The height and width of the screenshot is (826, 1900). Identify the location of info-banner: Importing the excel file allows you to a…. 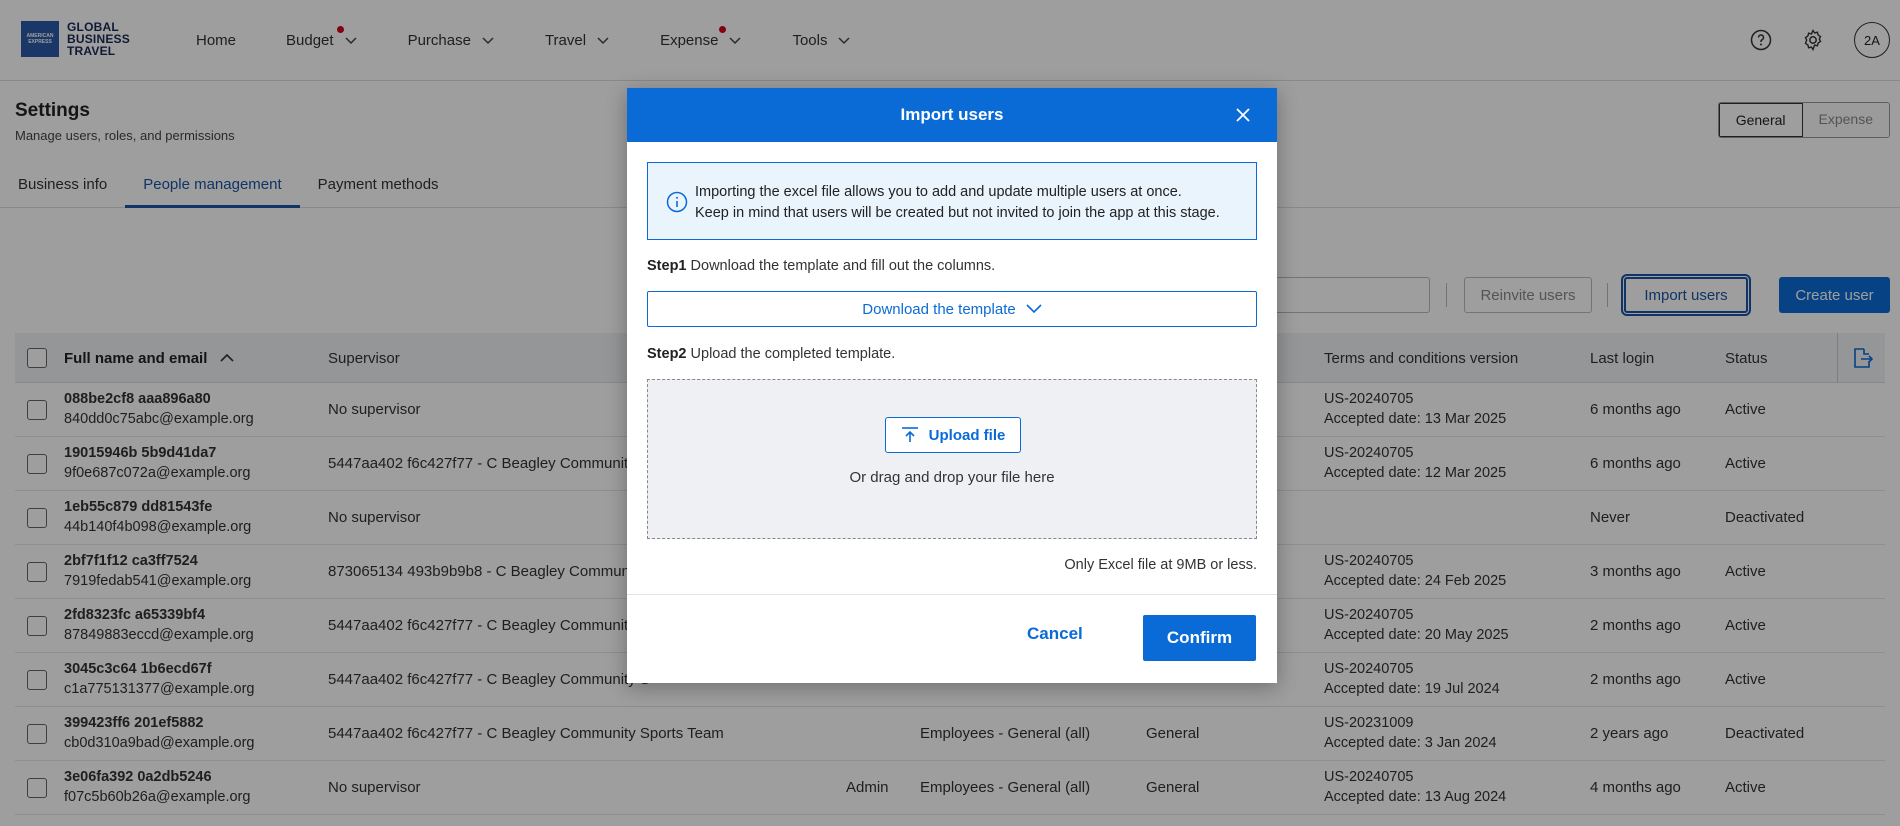
(952, 201).